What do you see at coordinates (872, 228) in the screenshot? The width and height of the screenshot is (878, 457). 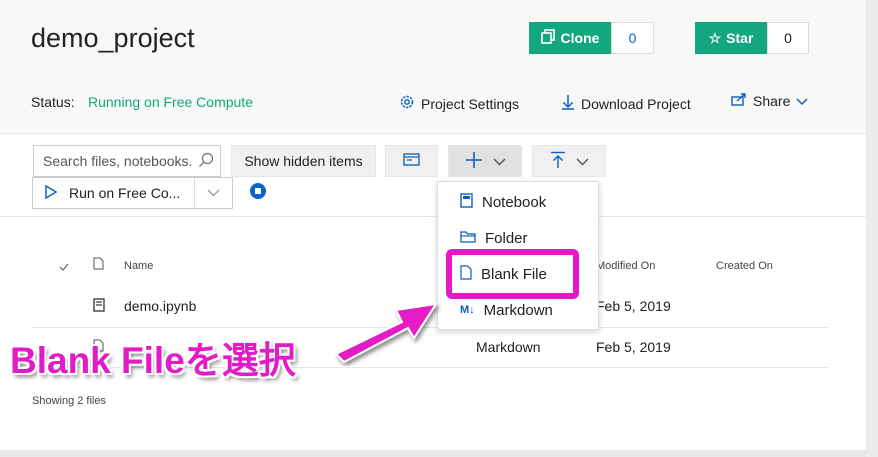 I see `scrollbar-track` at bounding box center [872, 228].